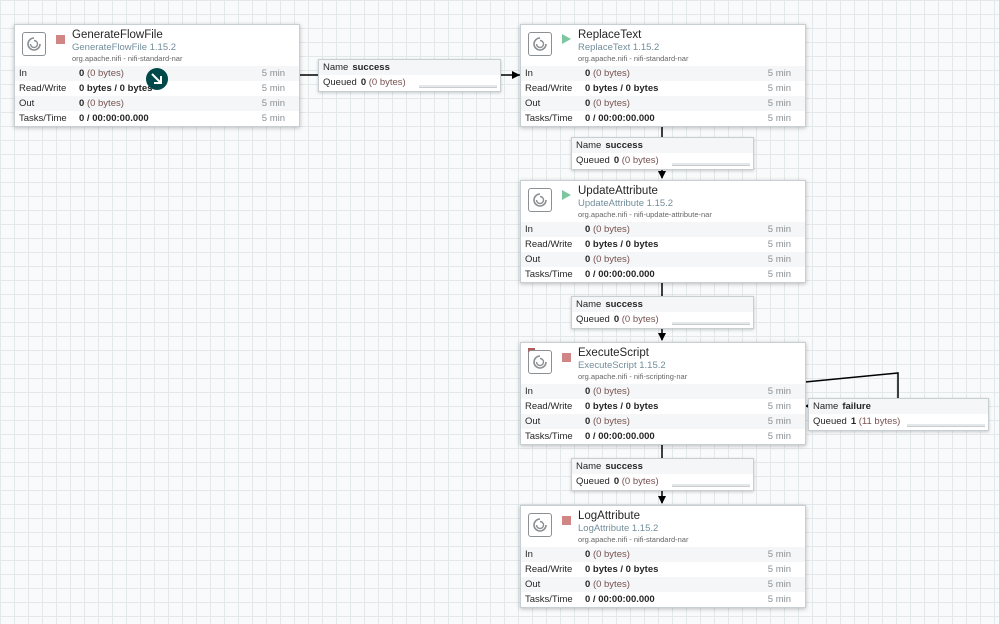  What do you see at coordinates (618, 528) in the screenshot?
I see `processor-type: LogAttribute 1.15.2` at bounding box center [618, 528].